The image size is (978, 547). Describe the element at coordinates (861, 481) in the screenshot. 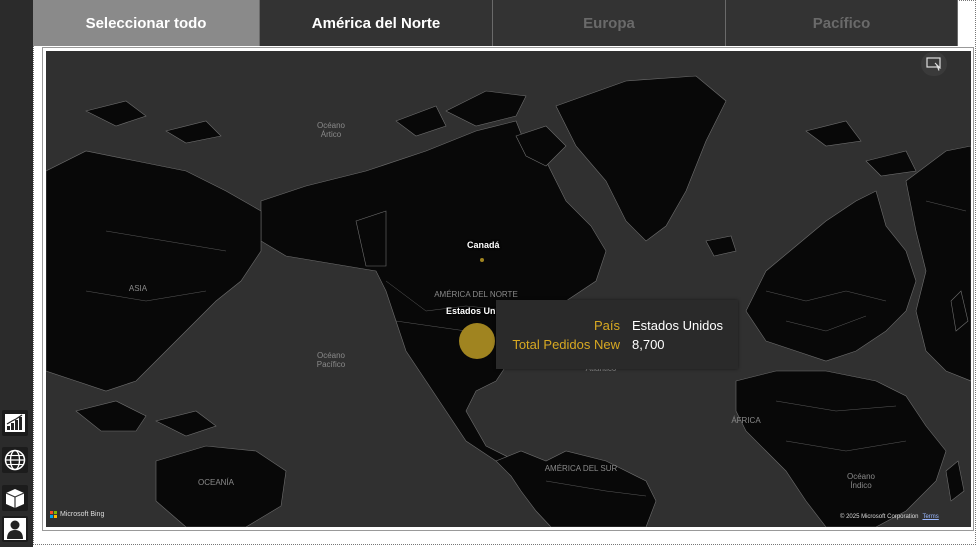

I see `ocean-label-indian: Océano Índico` at that location.